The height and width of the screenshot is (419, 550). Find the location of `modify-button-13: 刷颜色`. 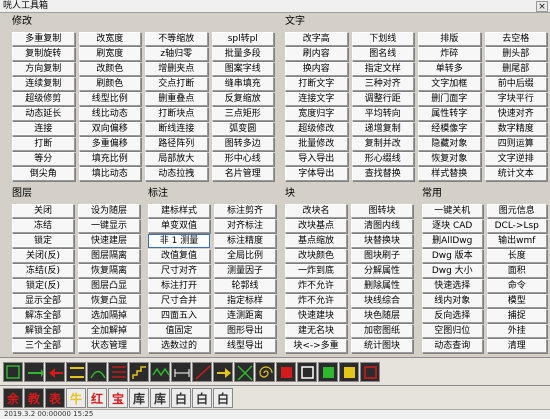

modify-button-13: 刷颜色 is located at coordinates (109, 84).